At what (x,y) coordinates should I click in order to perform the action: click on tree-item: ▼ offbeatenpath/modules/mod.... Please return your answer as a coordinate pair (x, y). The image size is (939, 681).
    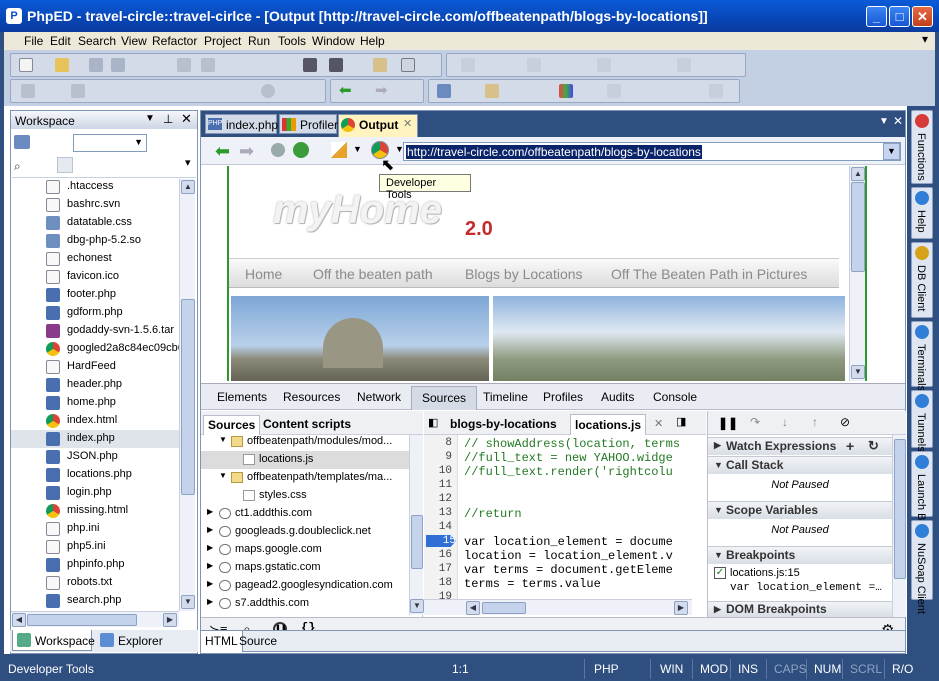
    Looking at the image, I should click on (305, 443).